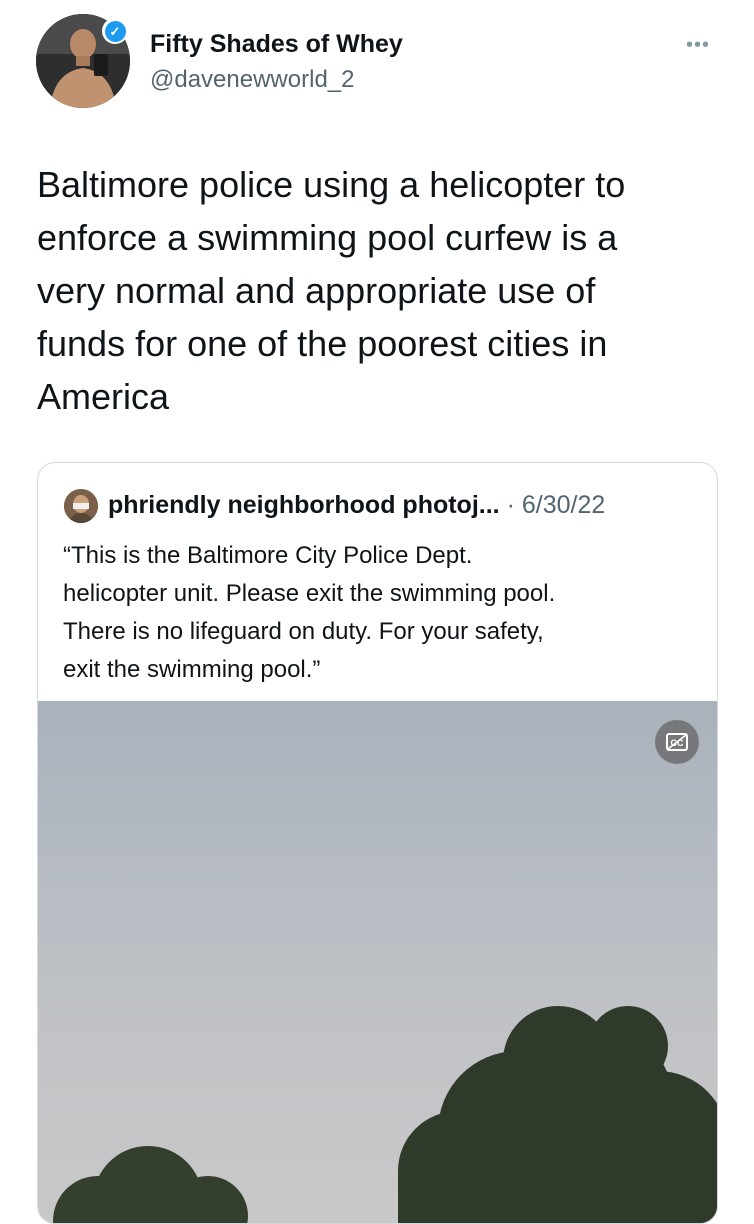 This screenshot has height=1224, width=754. I want to click on verified-badge: ✓, so click(115, 31).